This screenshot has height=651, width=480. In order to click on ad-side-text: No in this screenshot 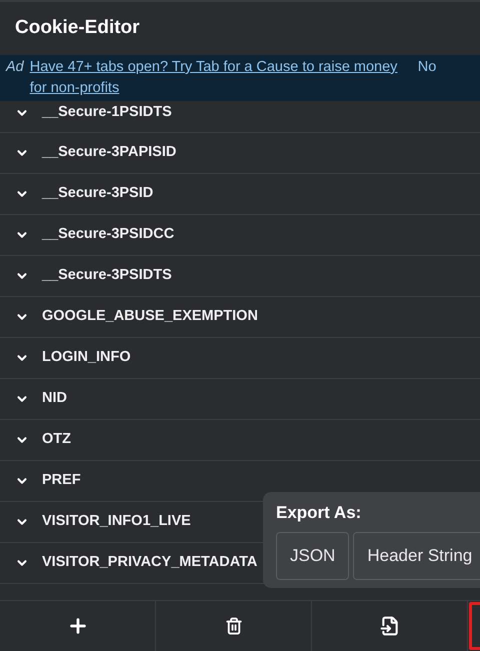, I will do `click(427, 67)`.